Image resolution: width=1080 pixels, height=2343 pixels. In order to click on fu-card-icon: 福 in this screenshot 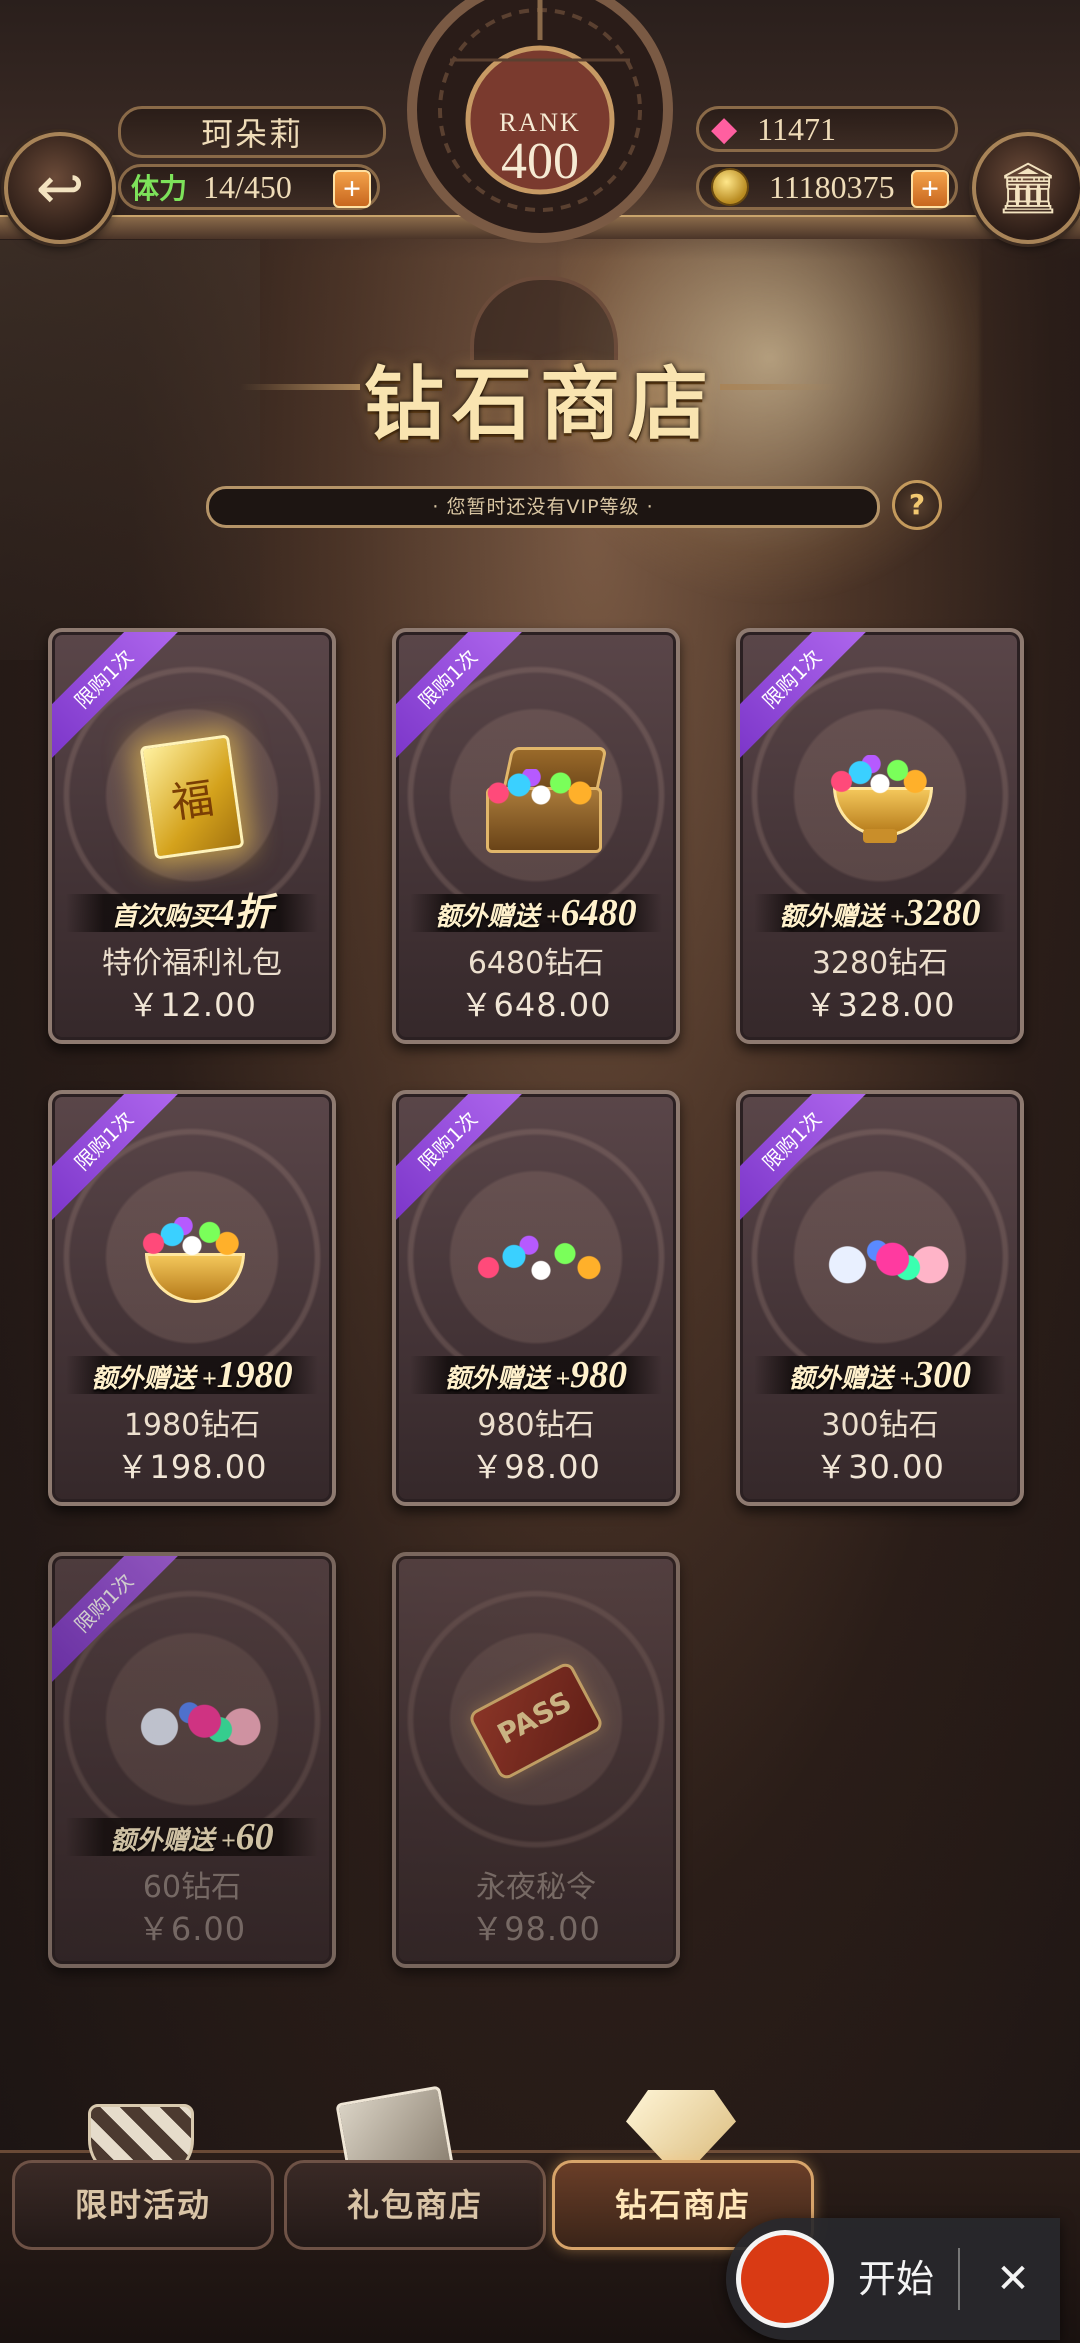, I will do `click(192, 797)`.